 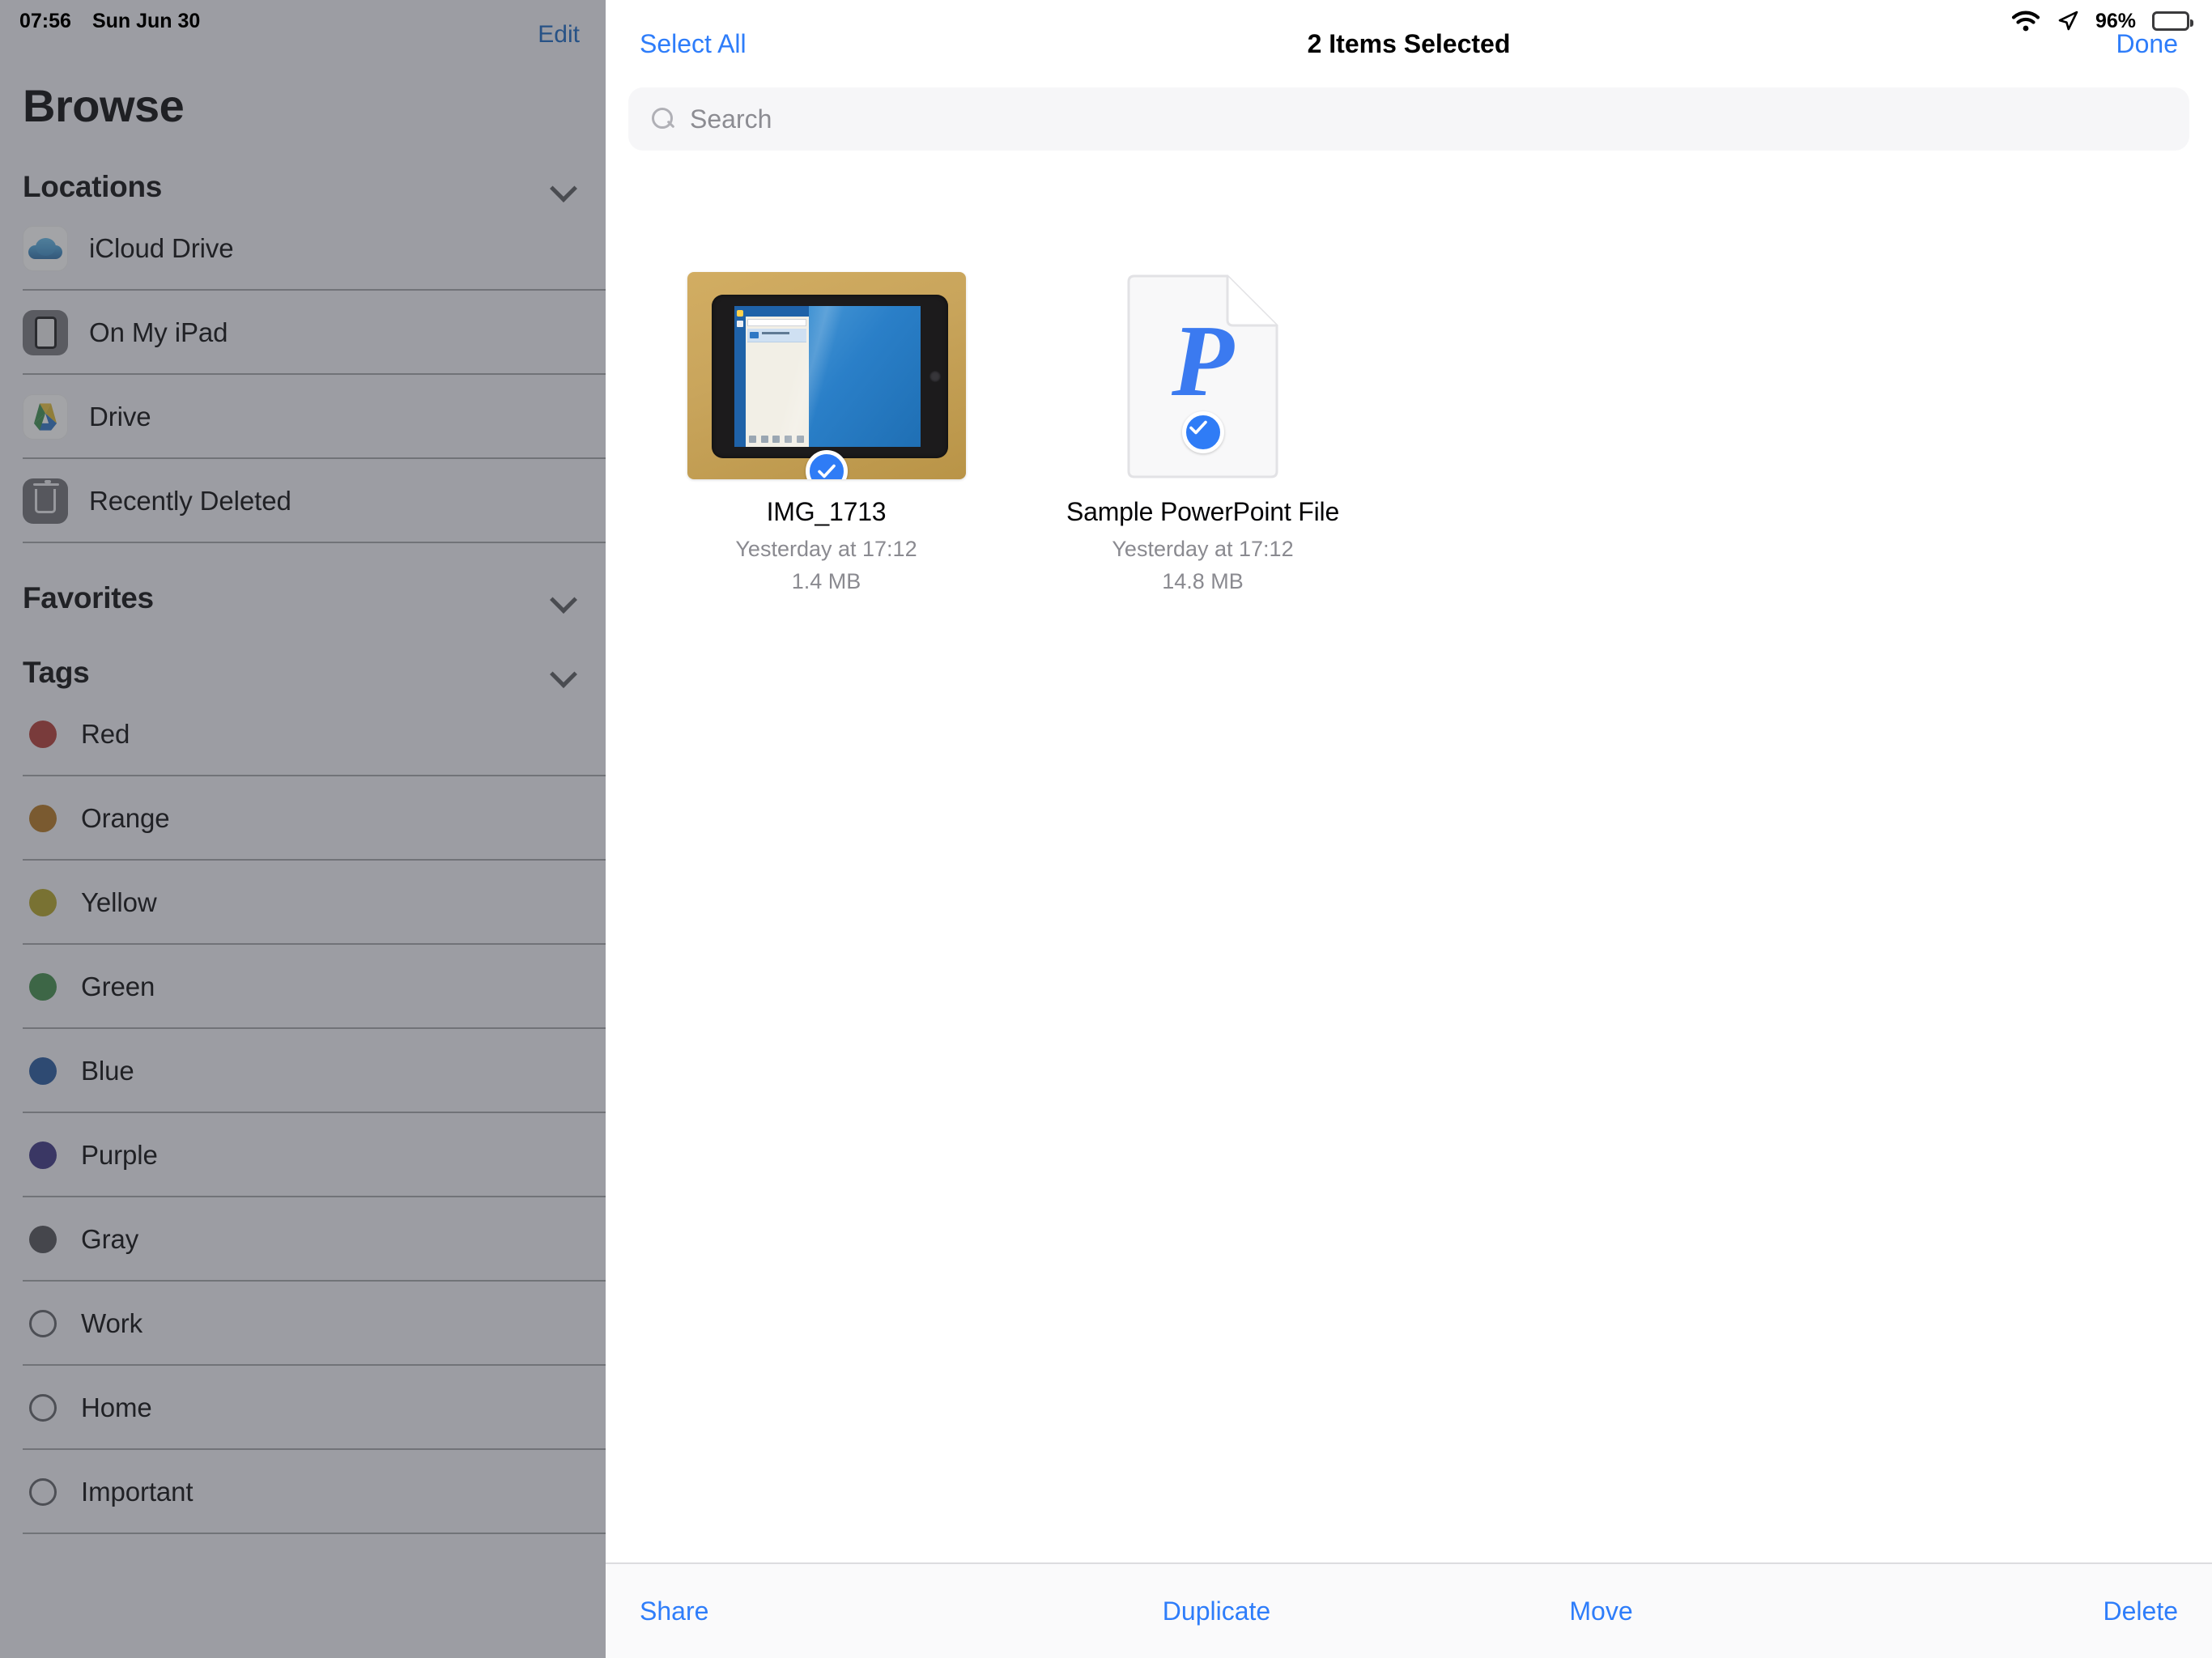 I want to click on selection-nav-bar: Select All 2 Items Selected Done, so click(x=1409, y=43).